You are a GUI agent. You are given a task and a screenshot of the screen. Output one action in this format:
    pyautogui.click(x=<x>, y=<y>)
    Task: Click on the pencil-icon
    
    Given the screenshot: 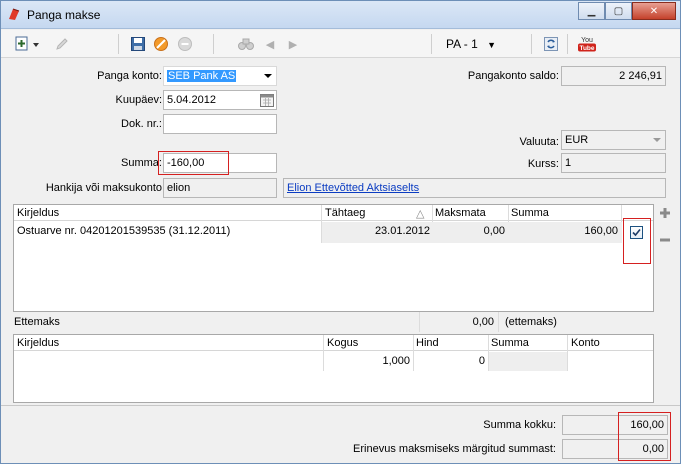 What is the action you would take?
    pyautogui.click(x=62, y=44)
    